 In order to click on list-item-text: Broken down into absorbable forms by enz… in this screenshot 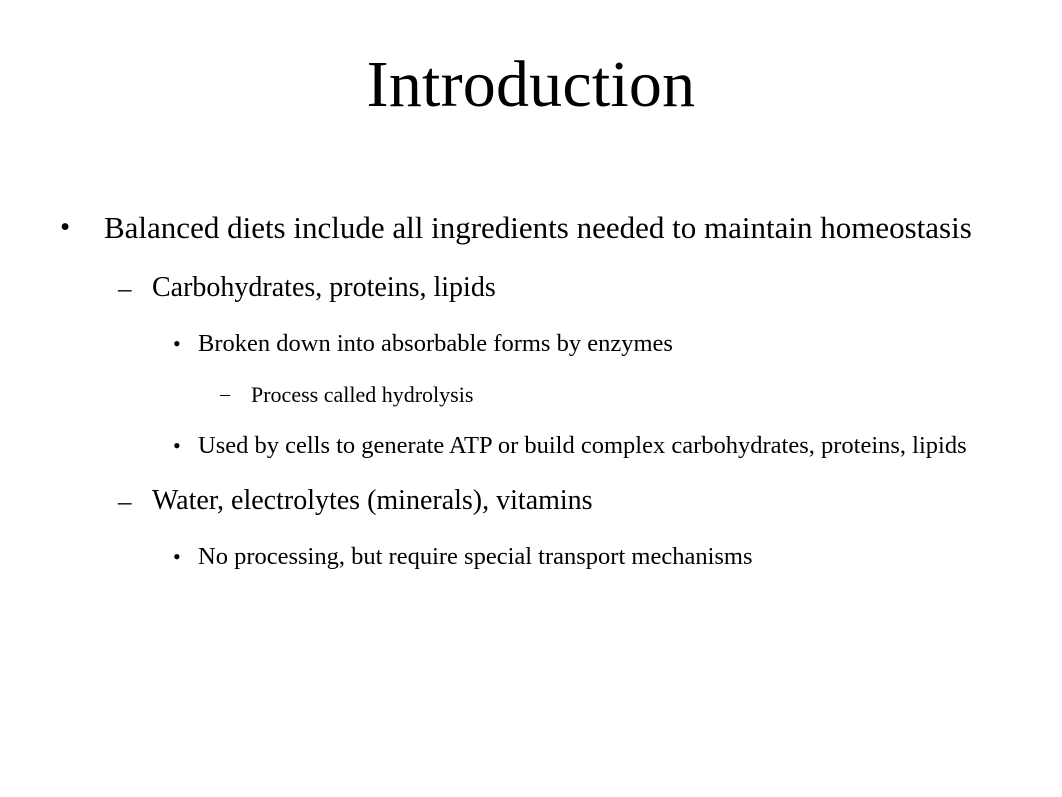, I will do `click(435, 343)`.